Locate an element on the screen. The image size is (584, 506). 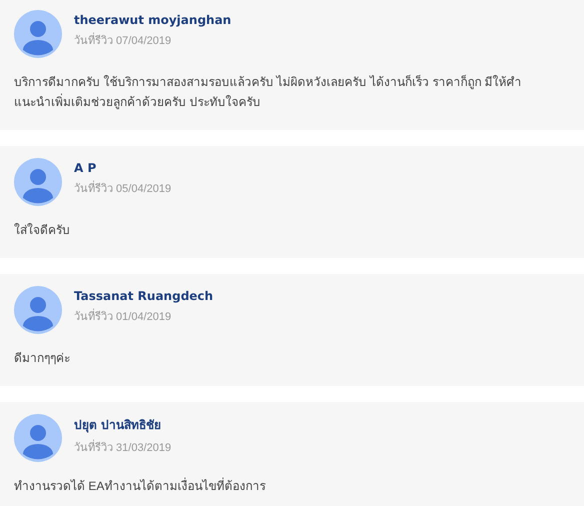
reviewer-name: ปยุต ปานสิทธิชัย is located at coordinates (118, 425).